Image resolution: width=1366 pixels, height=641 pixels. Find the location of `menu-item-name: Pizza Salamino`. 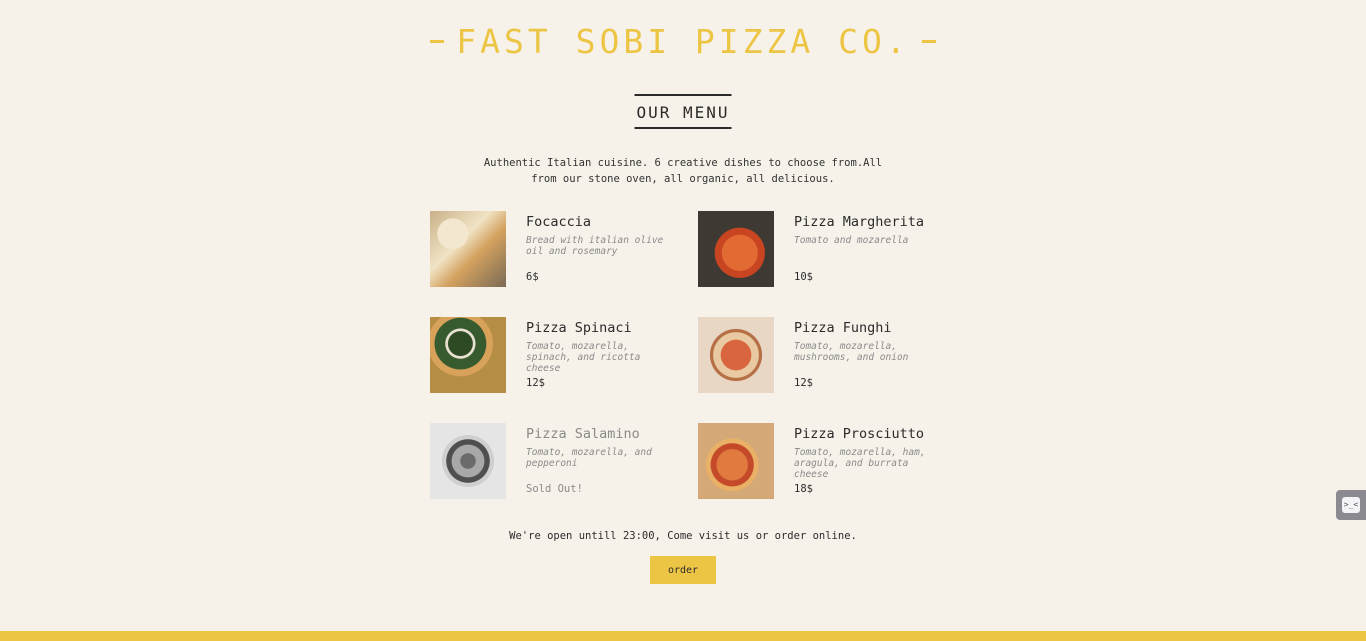

menu-item-name: Pizza Salamino is located at coordinates (583, 434).